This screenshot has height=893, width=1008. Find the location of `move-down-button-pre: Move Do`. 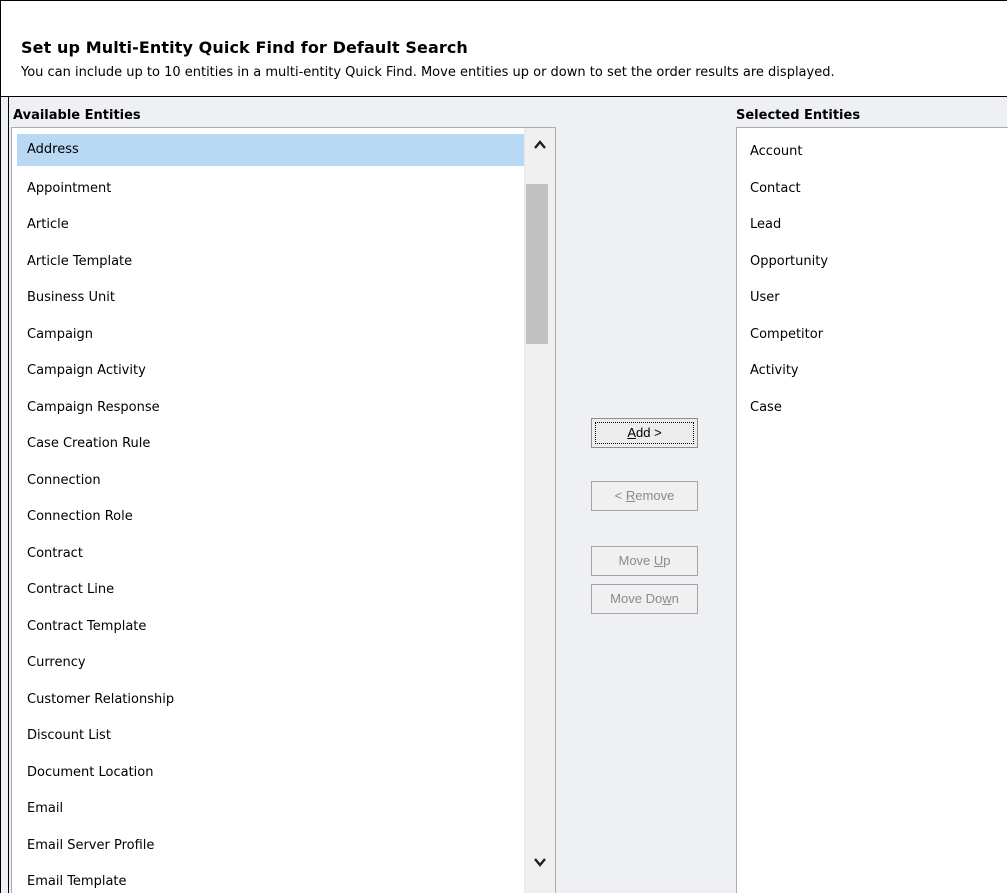

move-down-button-pre: Move Do is located at coordinates (636, 598).